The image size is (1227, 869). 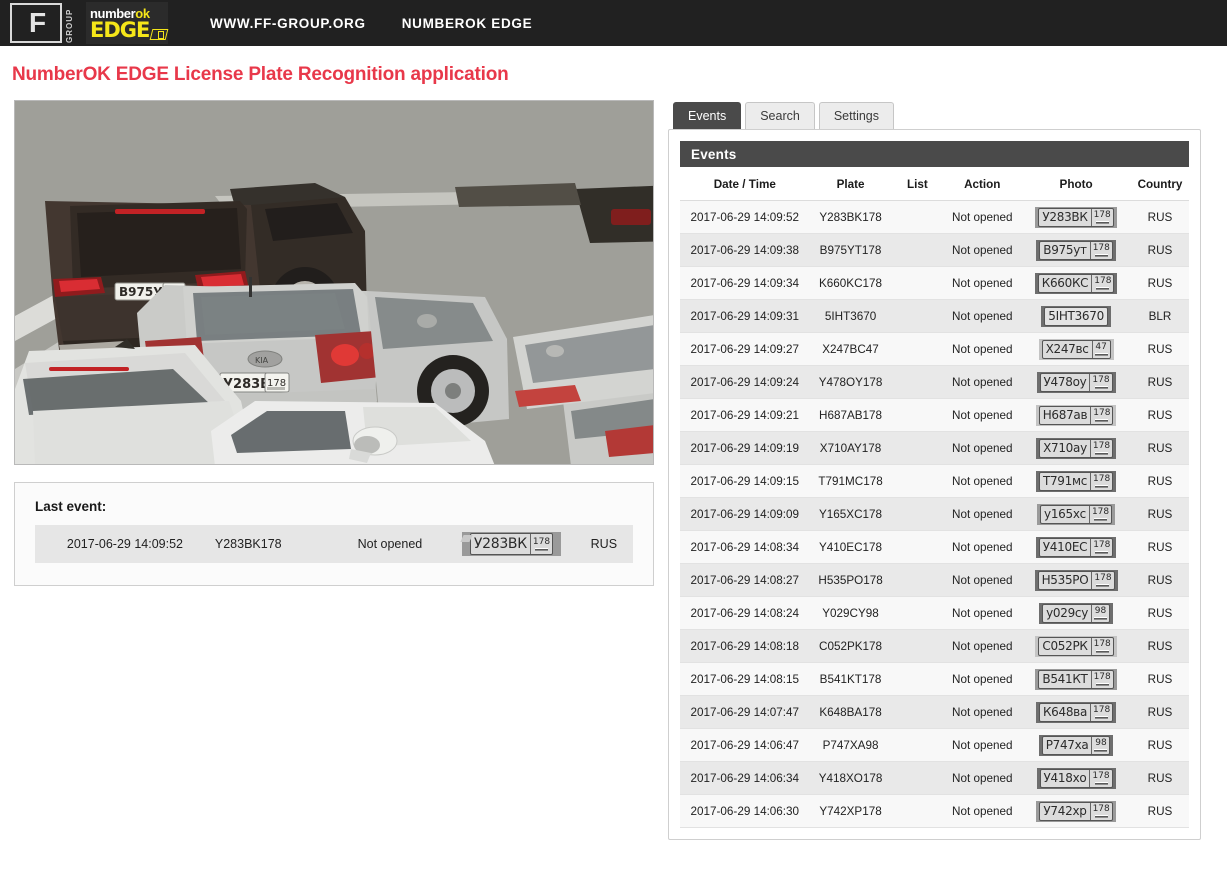 I want to click on plate-thumbnail-text: В541КТ, so click(x=1065, y=679).